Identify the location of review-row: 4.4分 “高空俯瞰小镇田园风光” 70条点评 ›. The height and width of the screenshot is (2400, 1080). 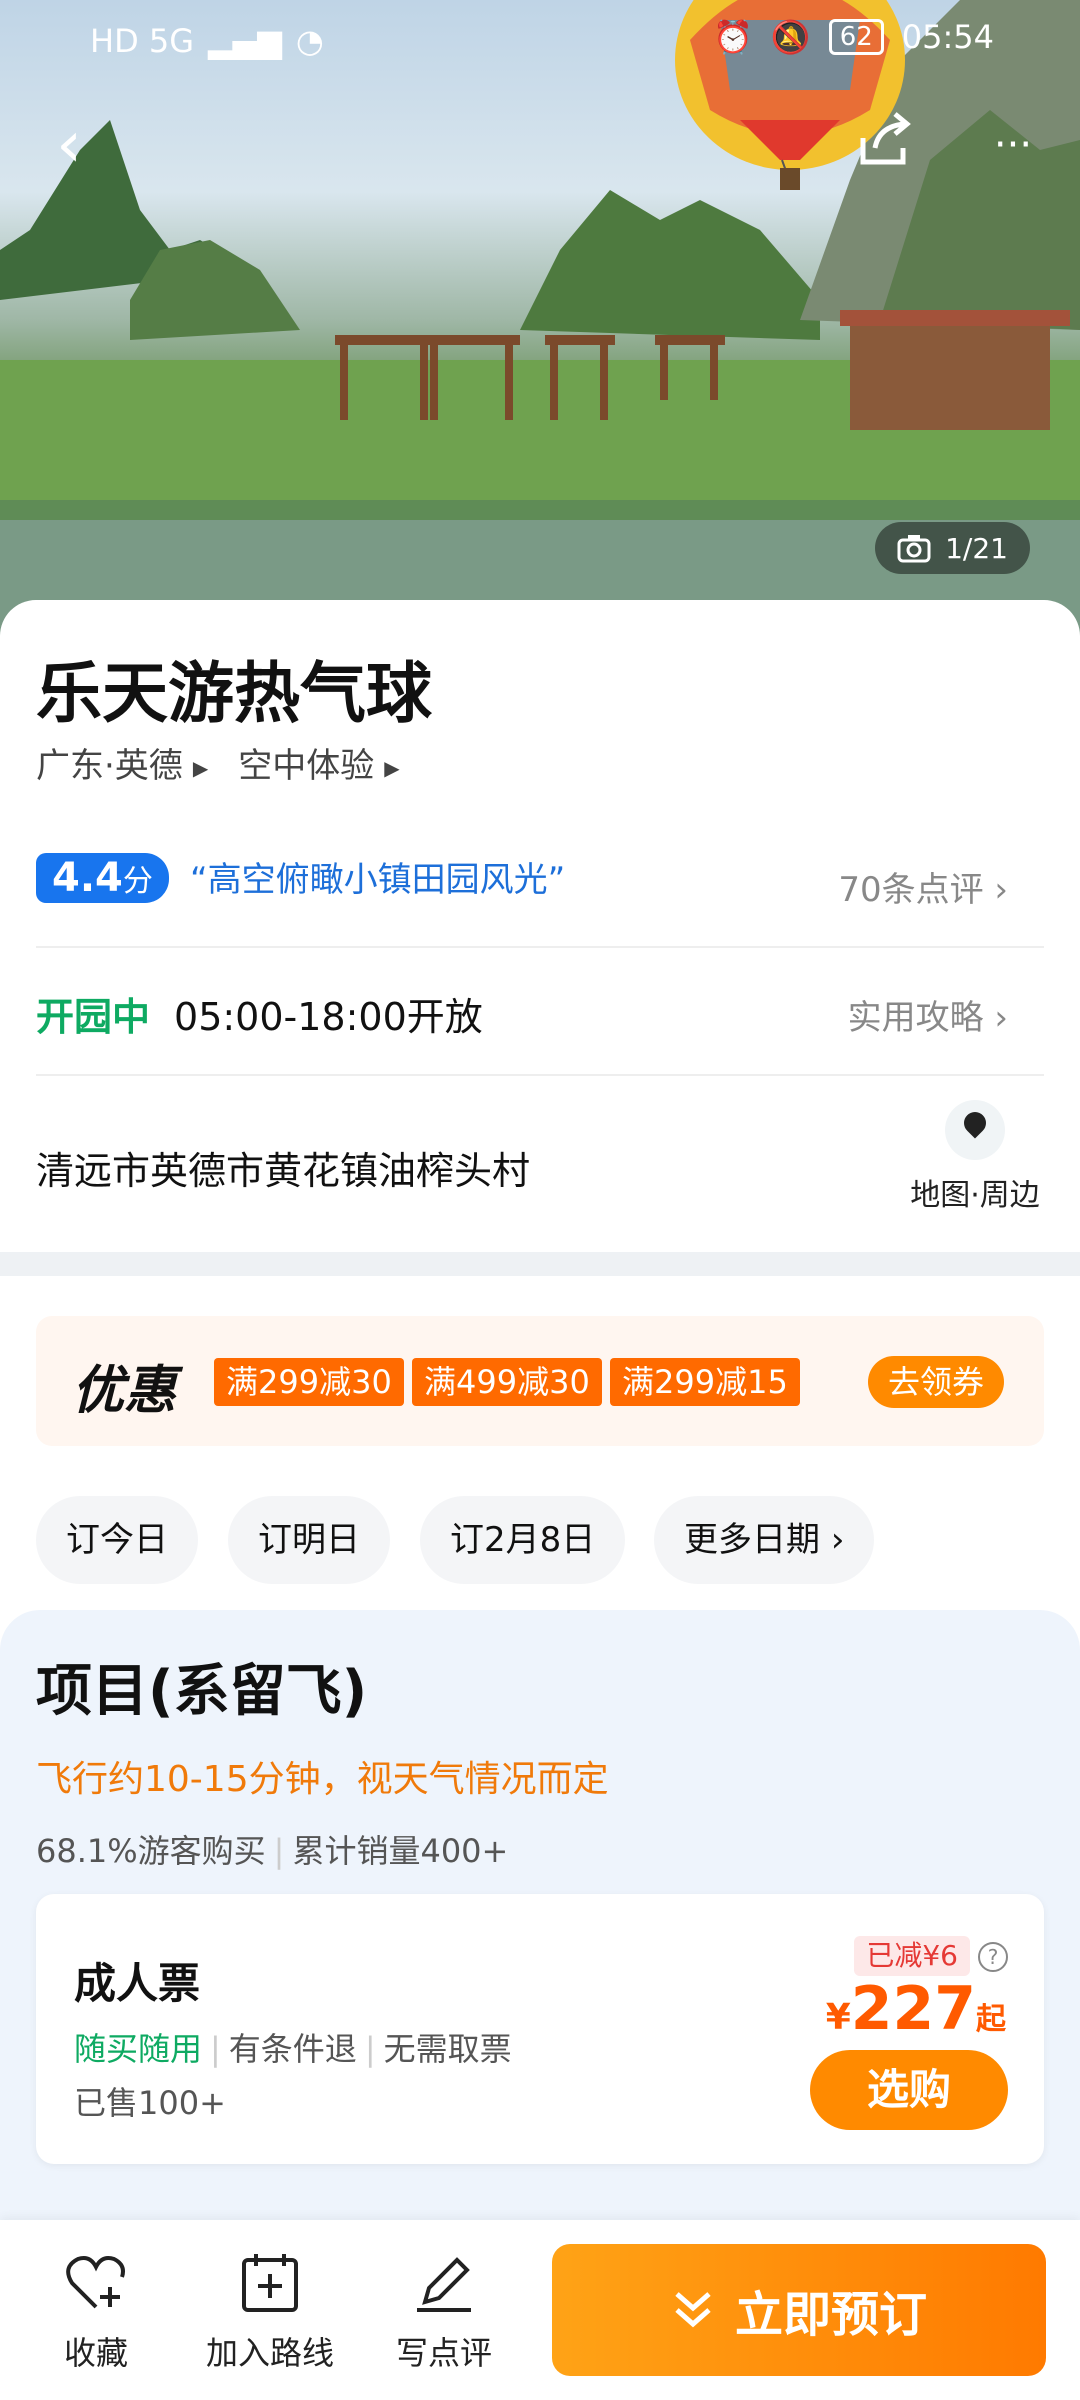
(540, 881).